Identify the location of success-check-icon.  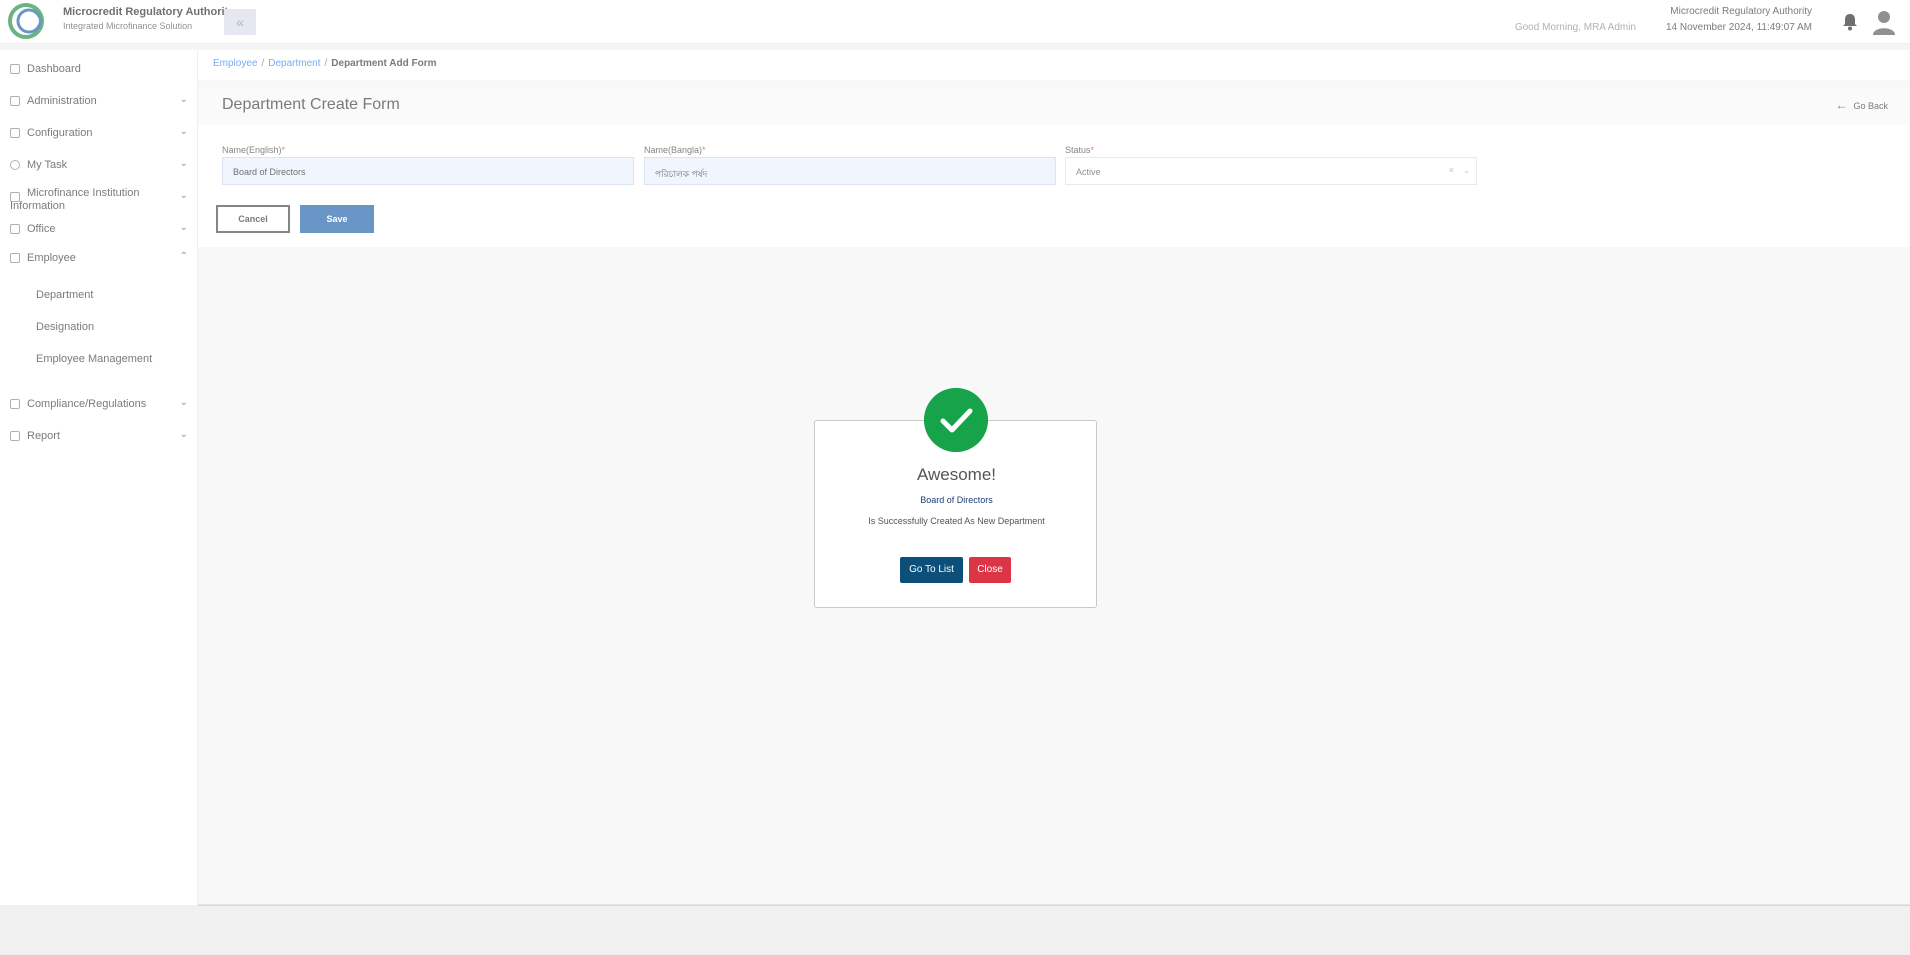
(956, 420).